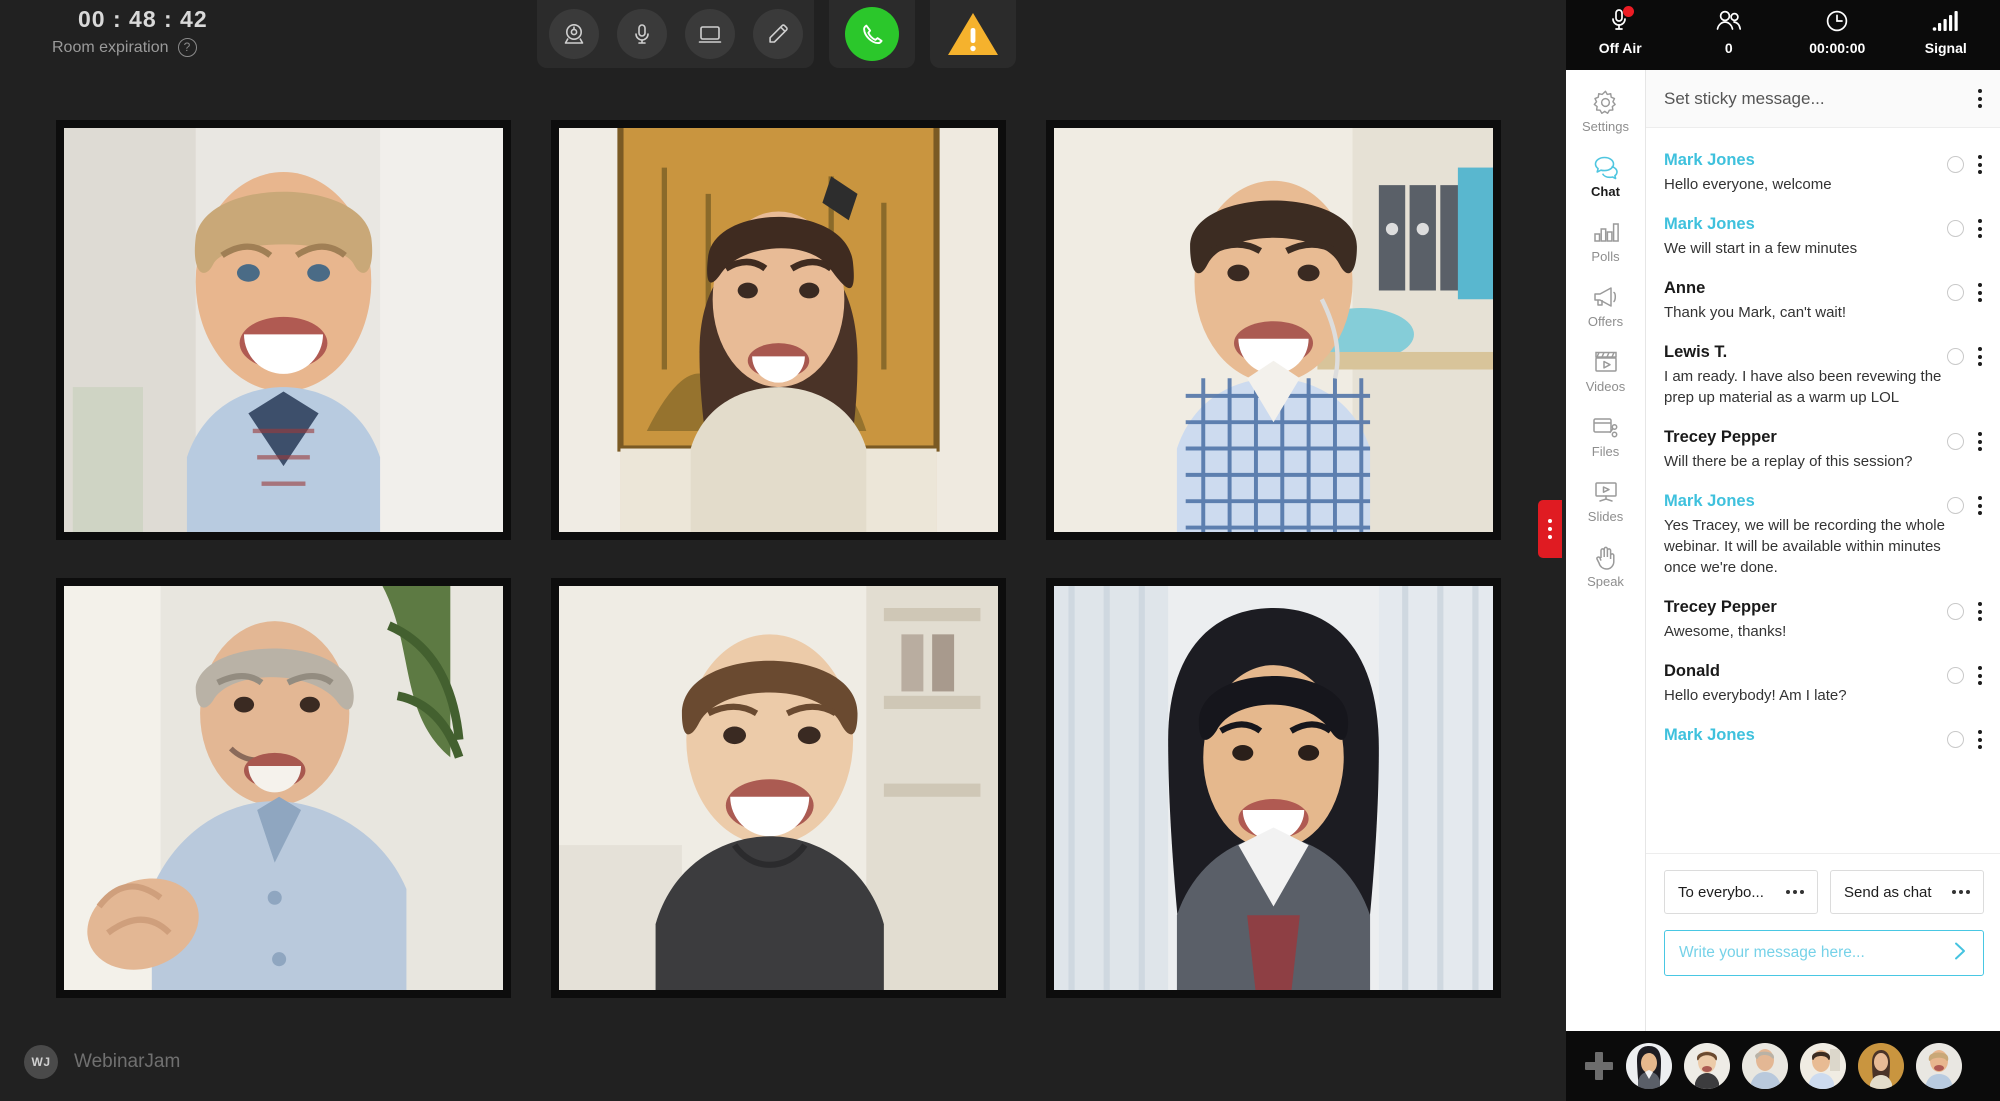  I want to click on status-bar: Off Air 0 00:00:00 Signal, so click(1783, 35).